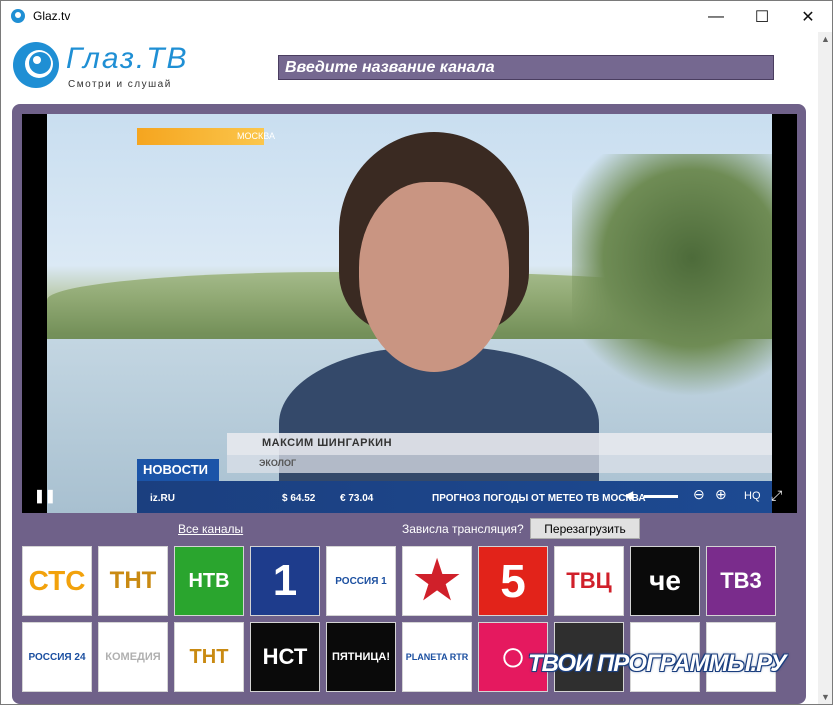 This screenshot has width=833, height=705. What do you see at coordinates (416, 16) in the screenshot?
I see `title-bar: Glaz.tv — ☐ ✕` at bounding box center [416, 16].